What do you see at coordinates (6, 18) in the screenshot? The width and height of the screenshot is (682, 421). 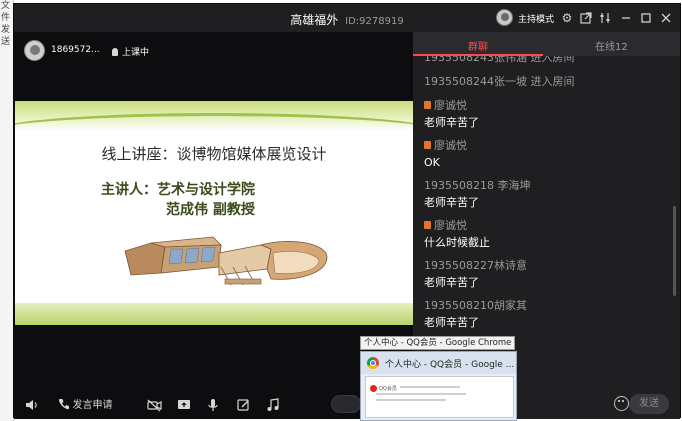 I see `desktop-edge-char: 件` at bounding box center [6, 18].